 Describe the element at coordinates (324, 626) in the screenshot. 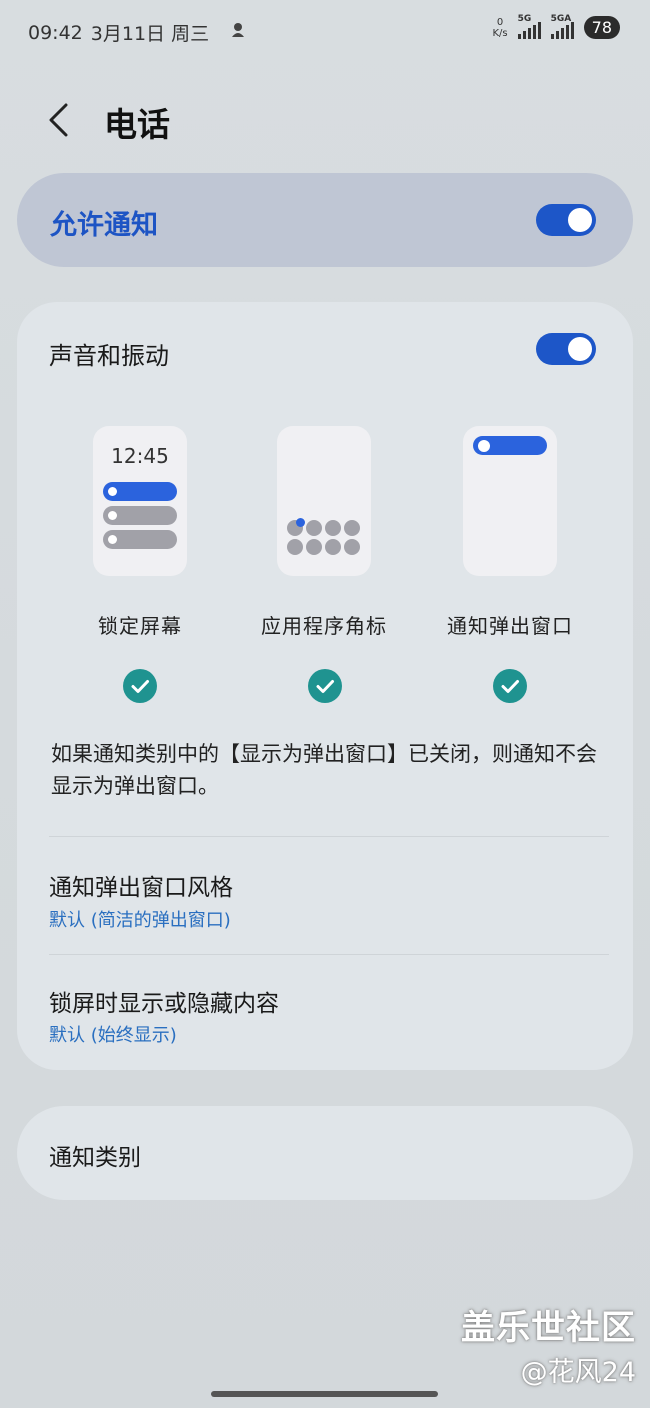

I see `app-badge-label: 应用程序角标` at that location.